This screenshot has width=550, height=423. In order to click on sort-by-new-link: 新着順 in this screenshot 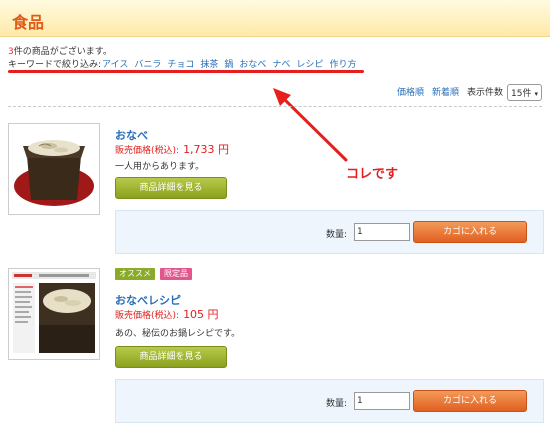, I will do `click(445, 93)`.